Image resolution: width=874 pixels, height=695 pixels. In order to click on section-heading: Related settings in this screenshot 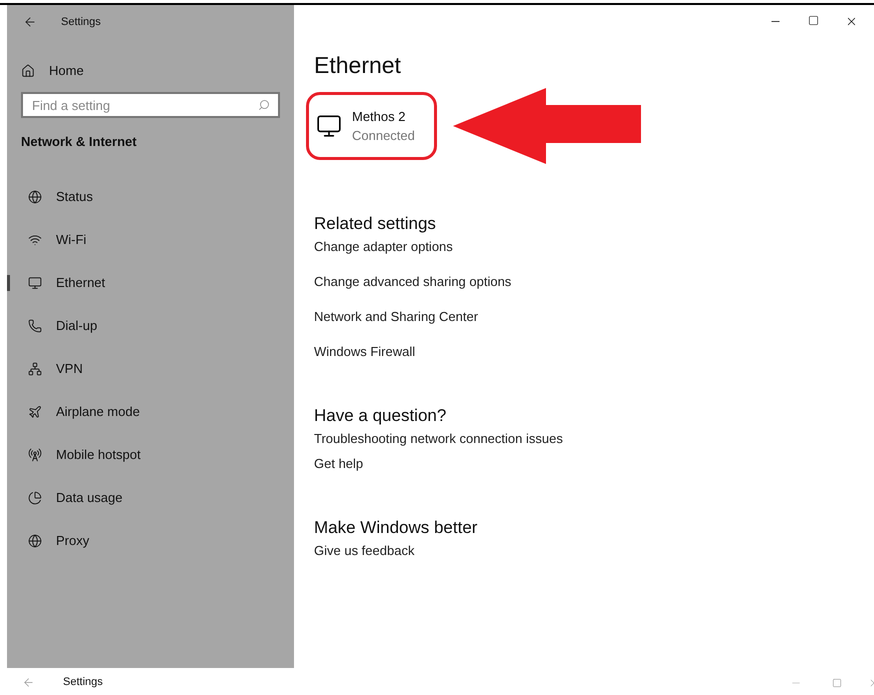, I will do `click(375, 224)`.